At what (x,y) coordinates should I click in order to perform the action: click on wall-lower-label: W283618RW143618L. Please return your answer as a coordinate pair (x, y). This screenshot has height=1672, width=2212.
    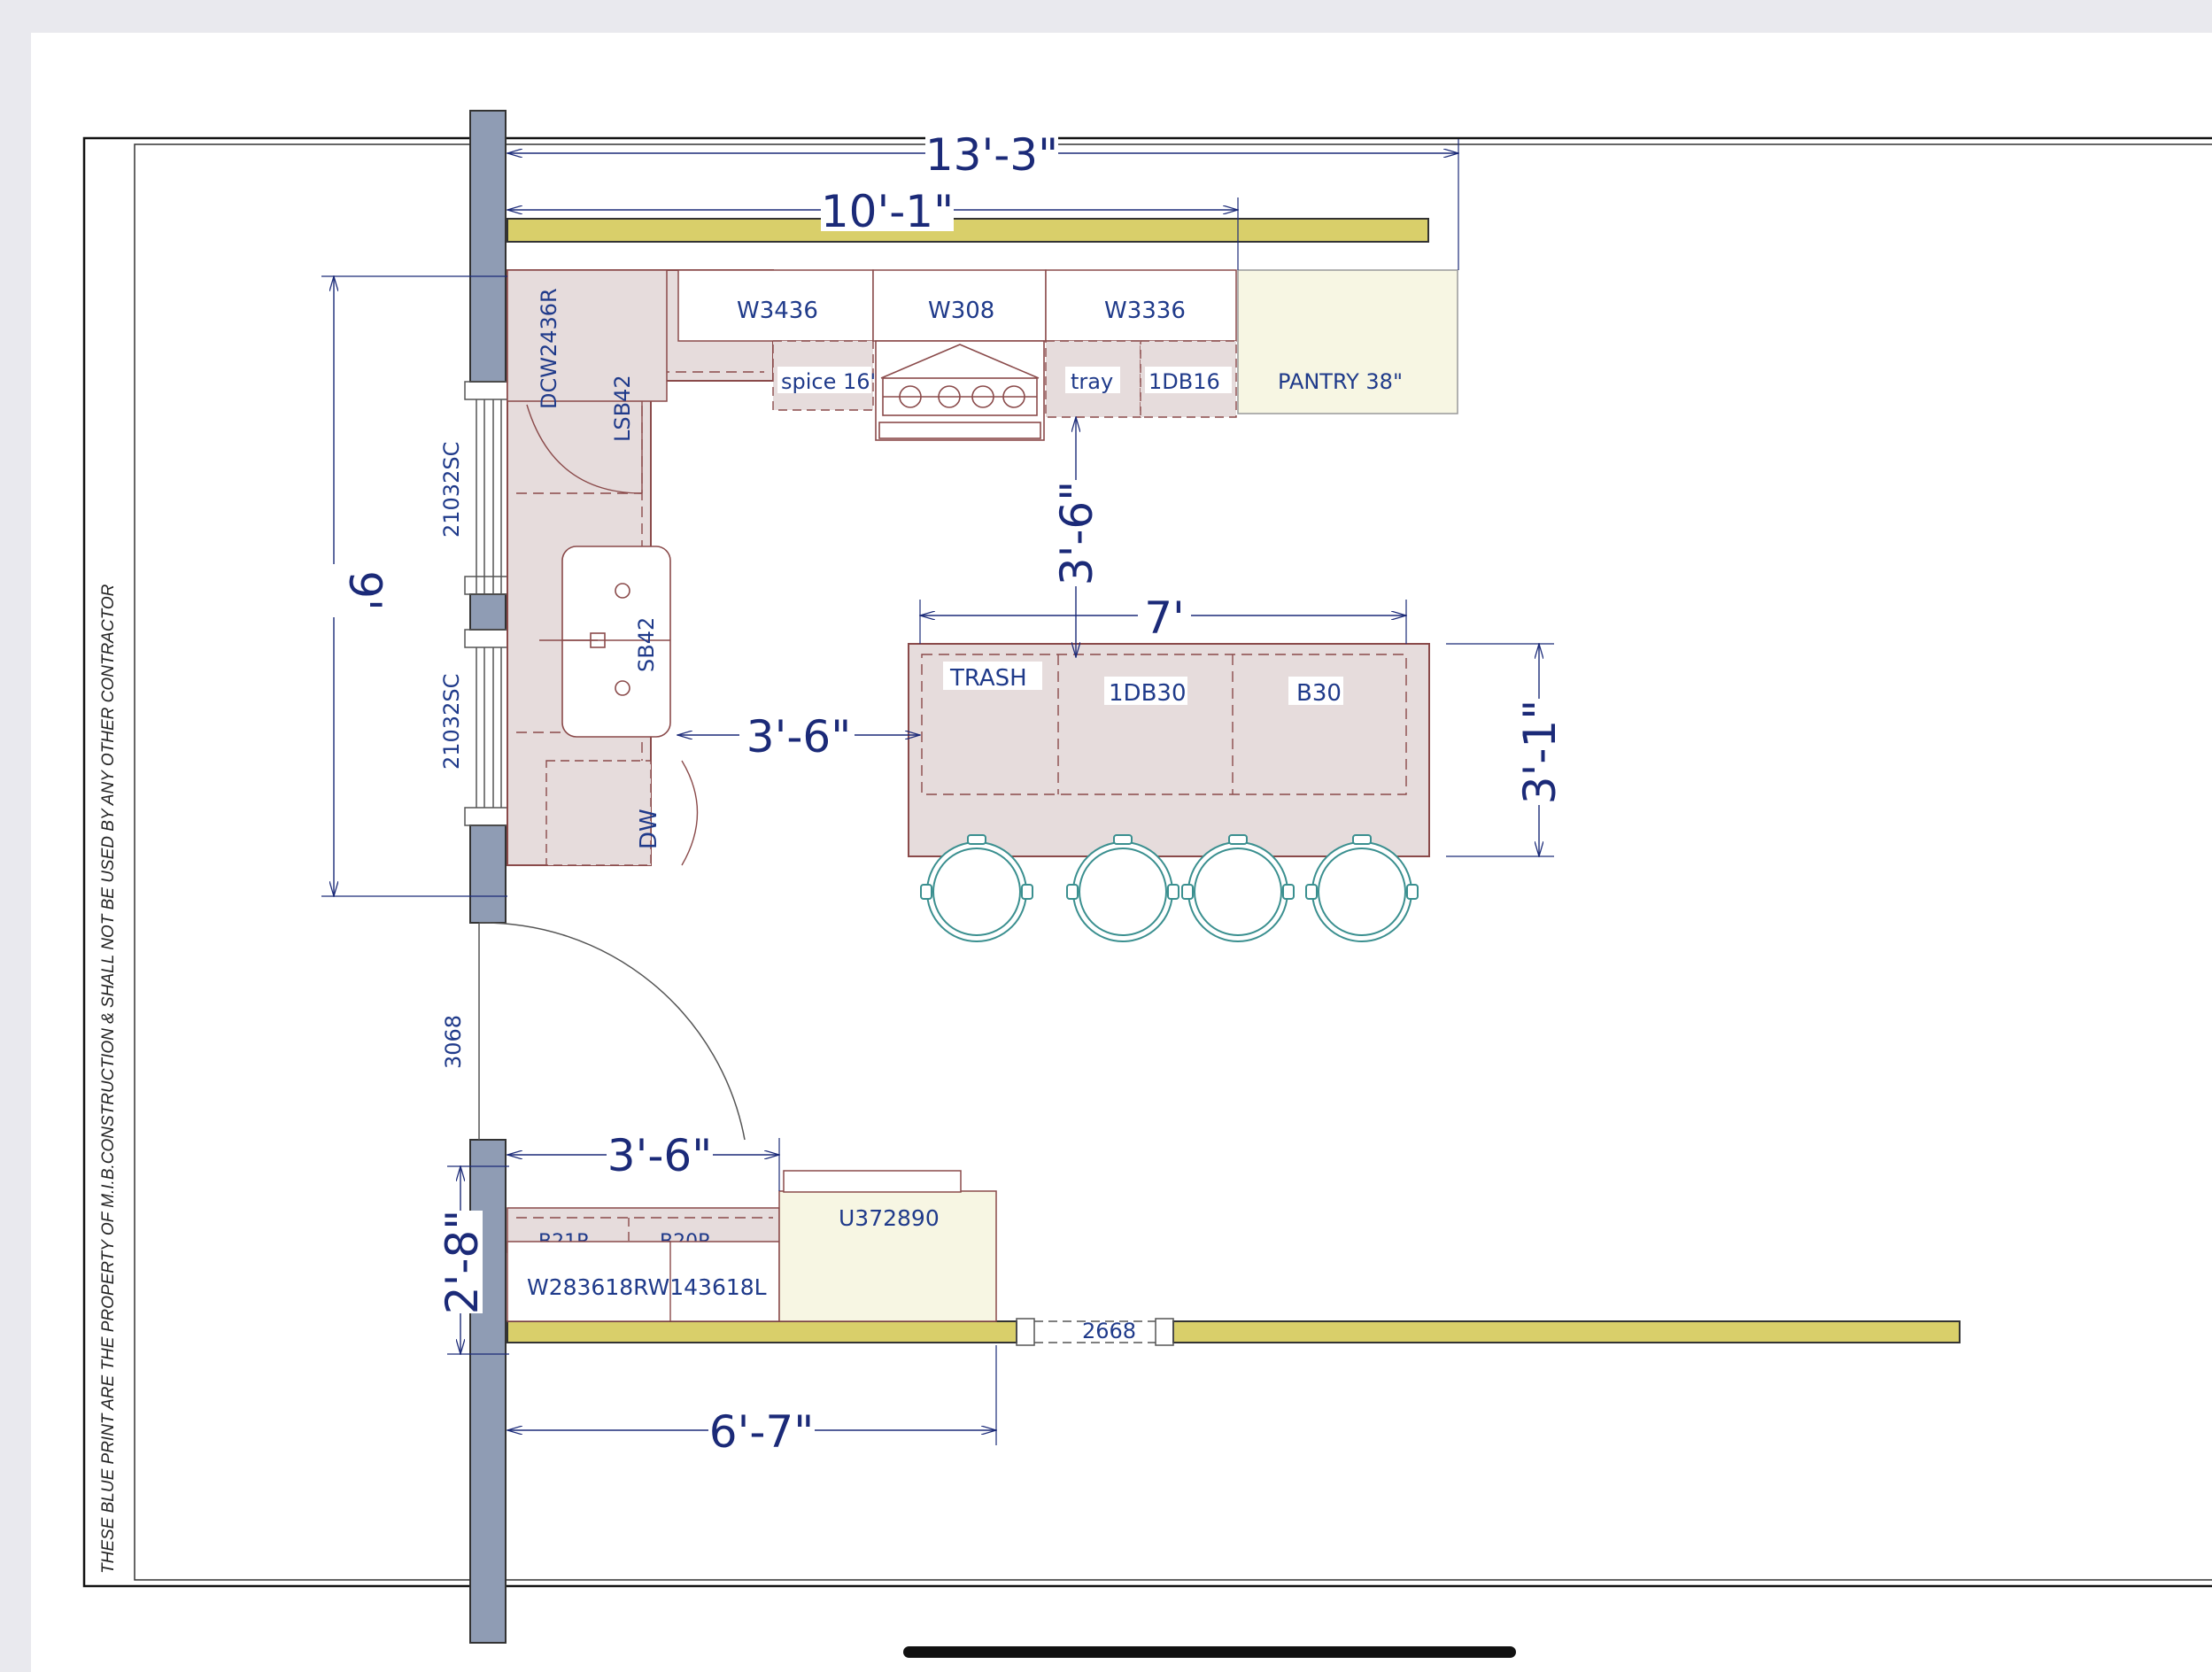
    Looking at the image, I should click on (647, 1287).